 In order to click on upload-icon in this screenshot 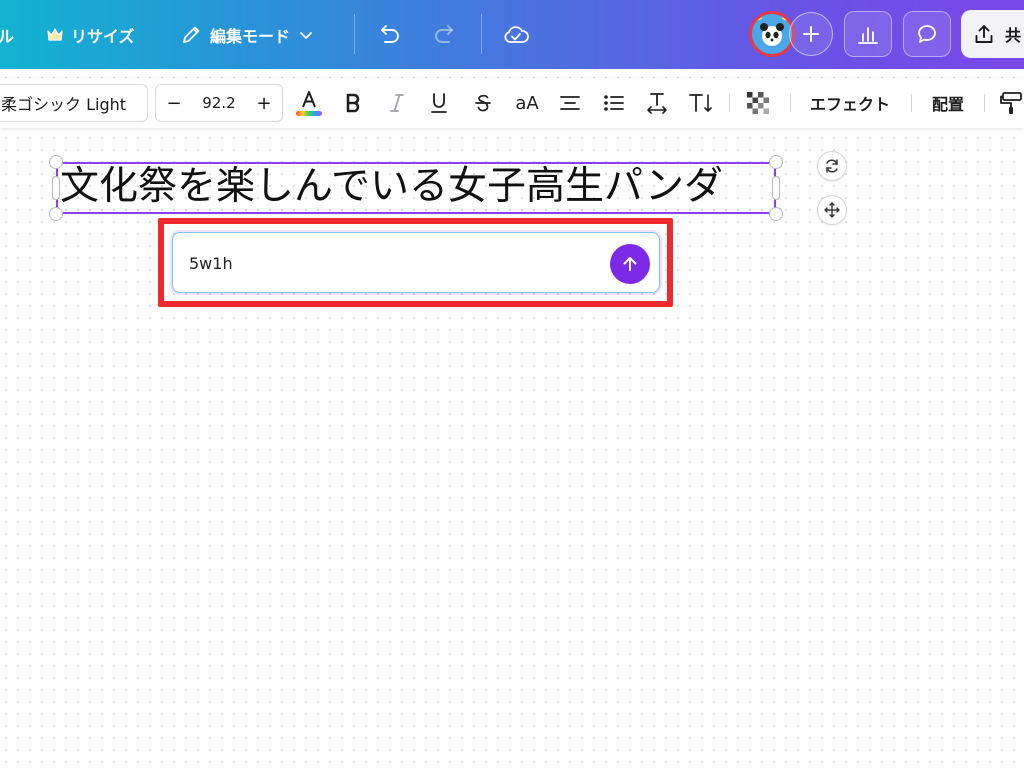, I will do `click(984, 34)`.